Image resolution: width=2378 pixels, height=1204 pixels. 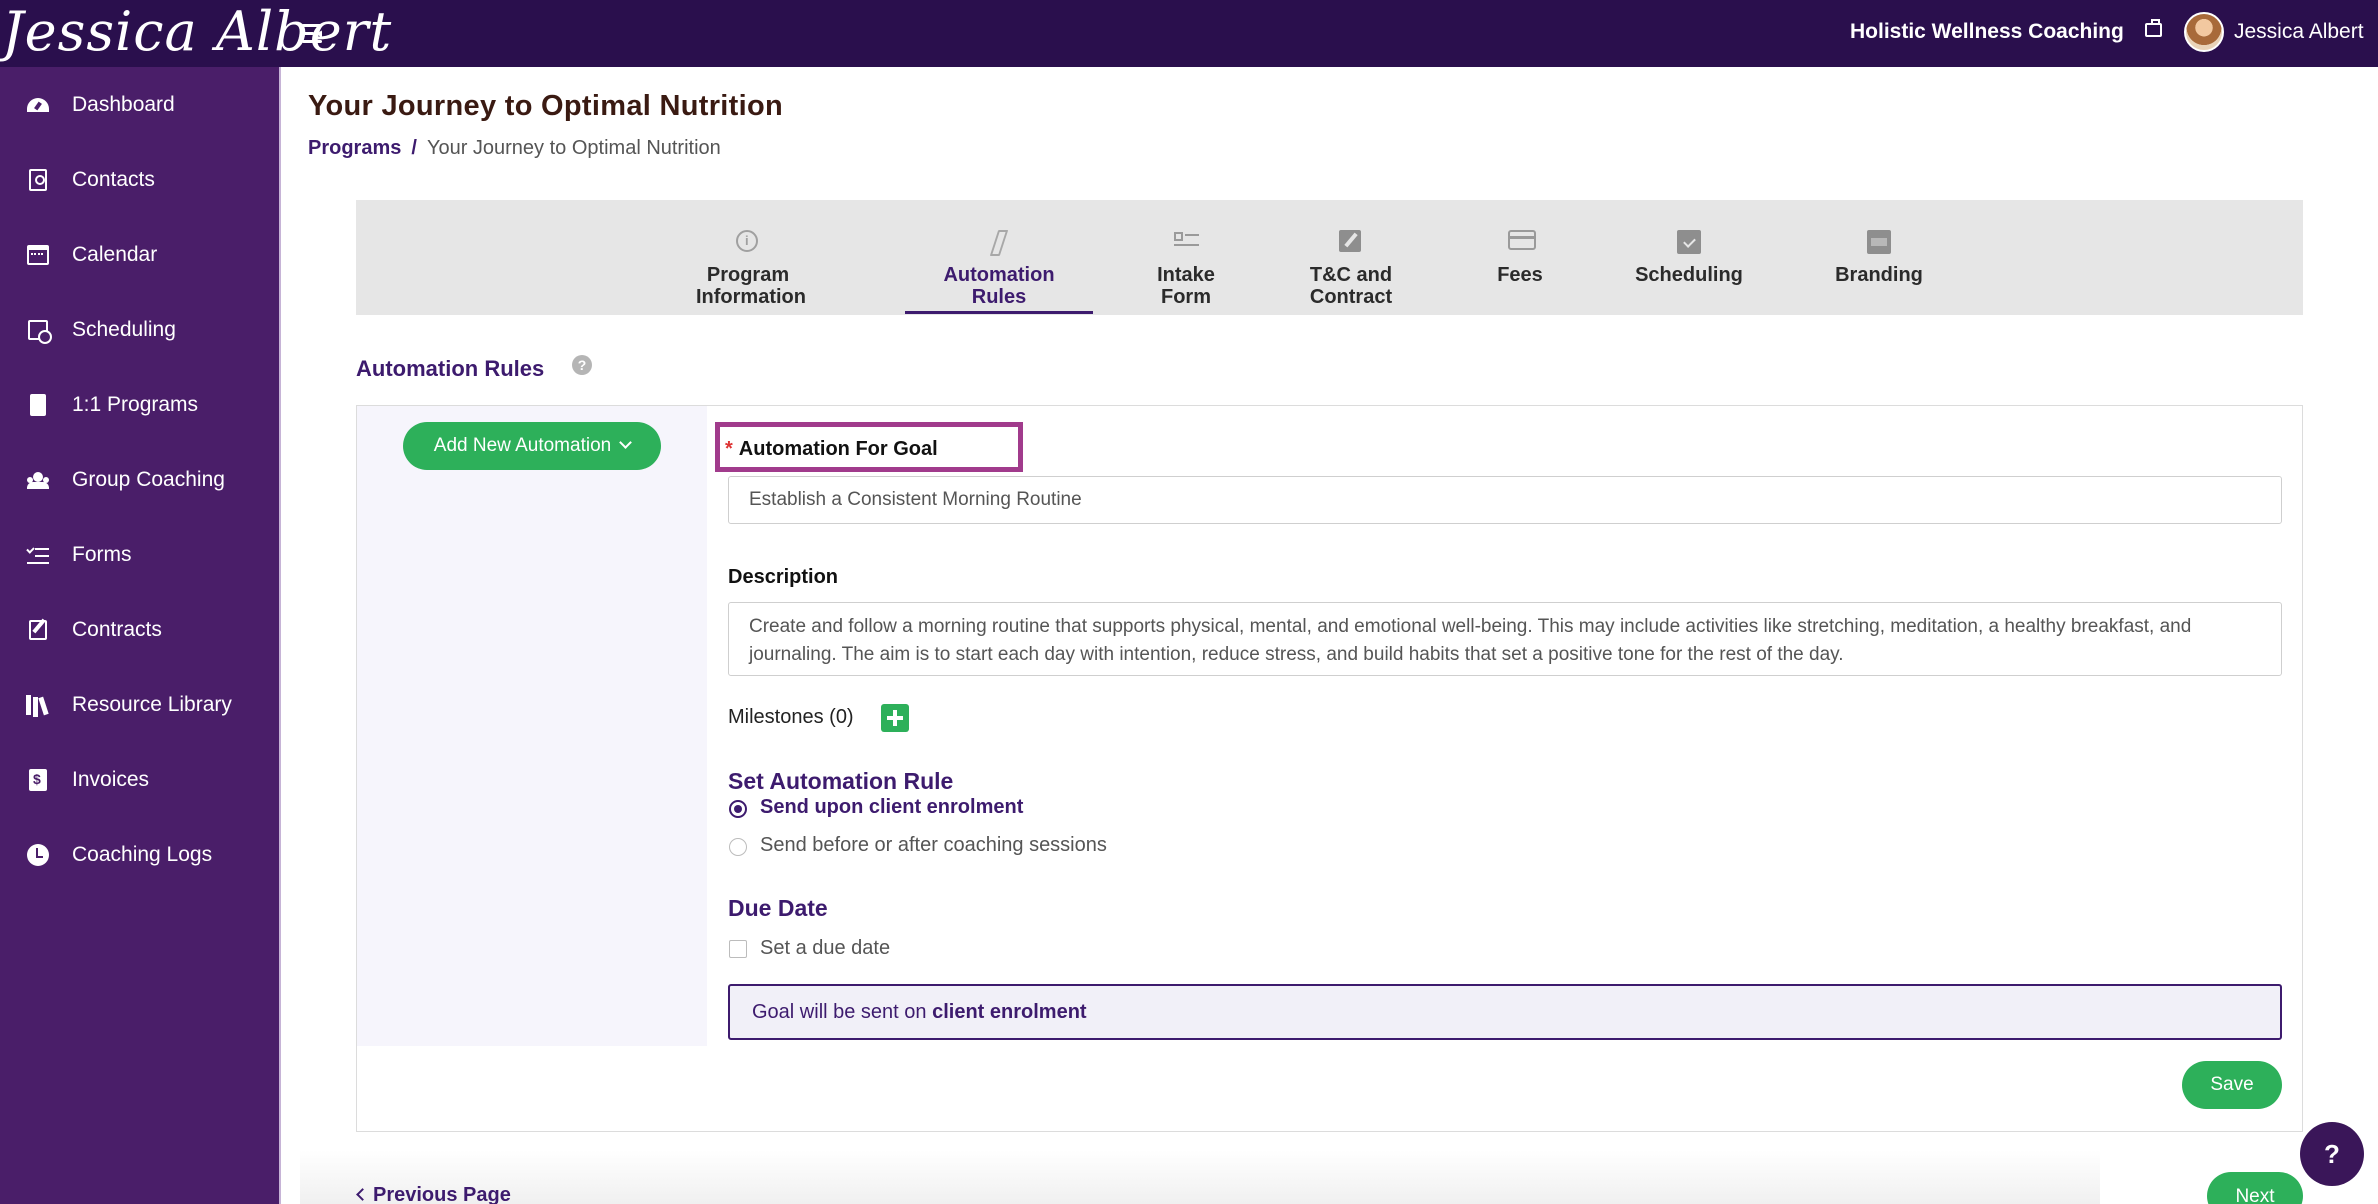 What do you see at coordinates (582, 365) in the screenshot?
I see `help-icon: ?` at bounding box center [582, 365].